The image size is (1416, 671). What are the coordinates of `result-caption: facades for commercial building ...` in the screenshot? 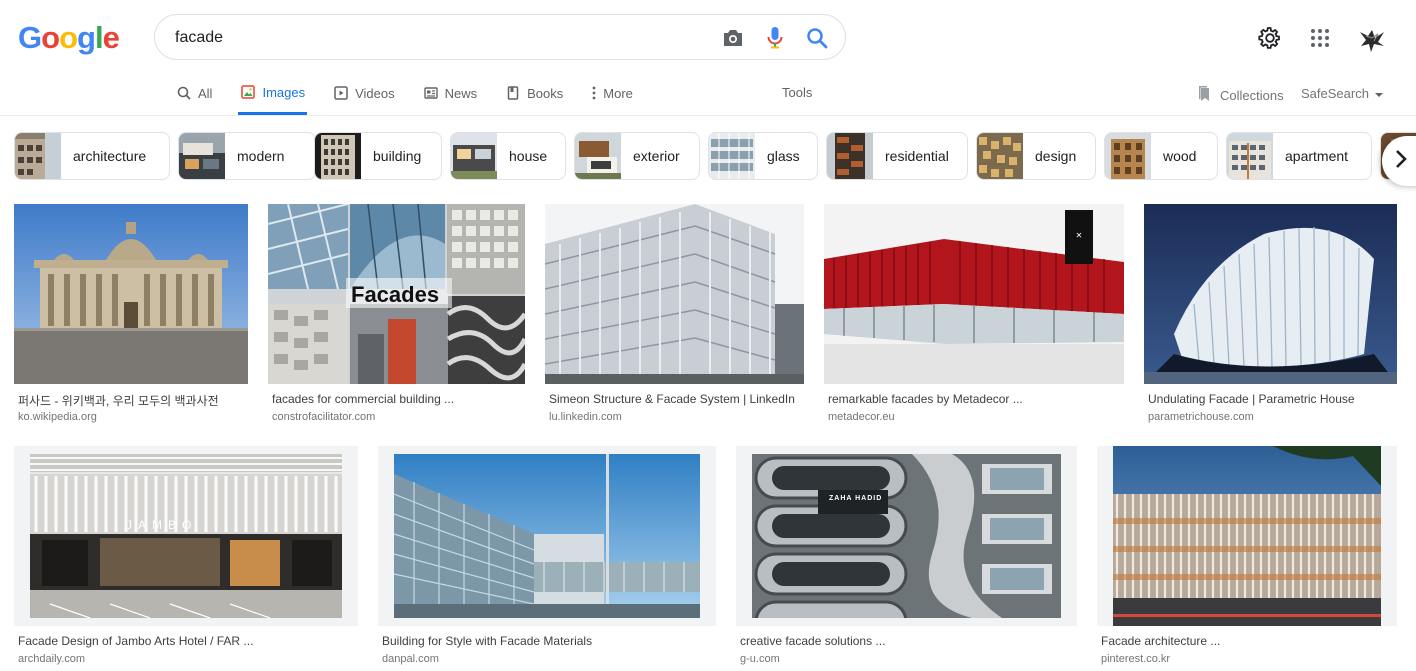 It's located at (363, 399).